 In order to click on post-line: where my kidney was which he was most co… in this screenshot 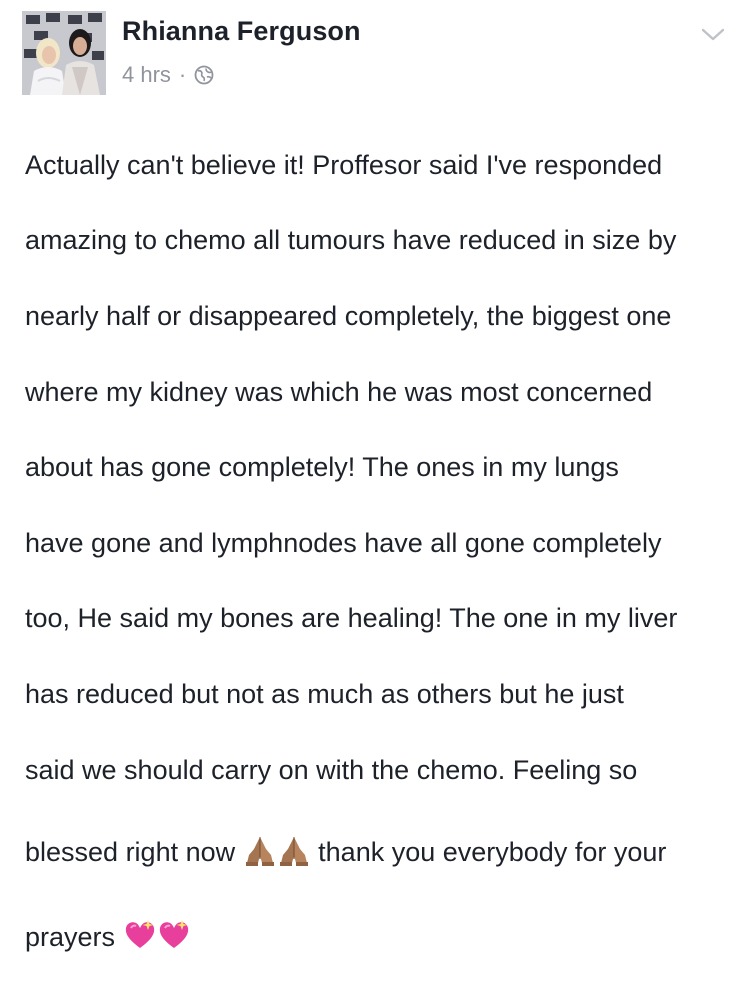, I will do `click(339, 391)`.